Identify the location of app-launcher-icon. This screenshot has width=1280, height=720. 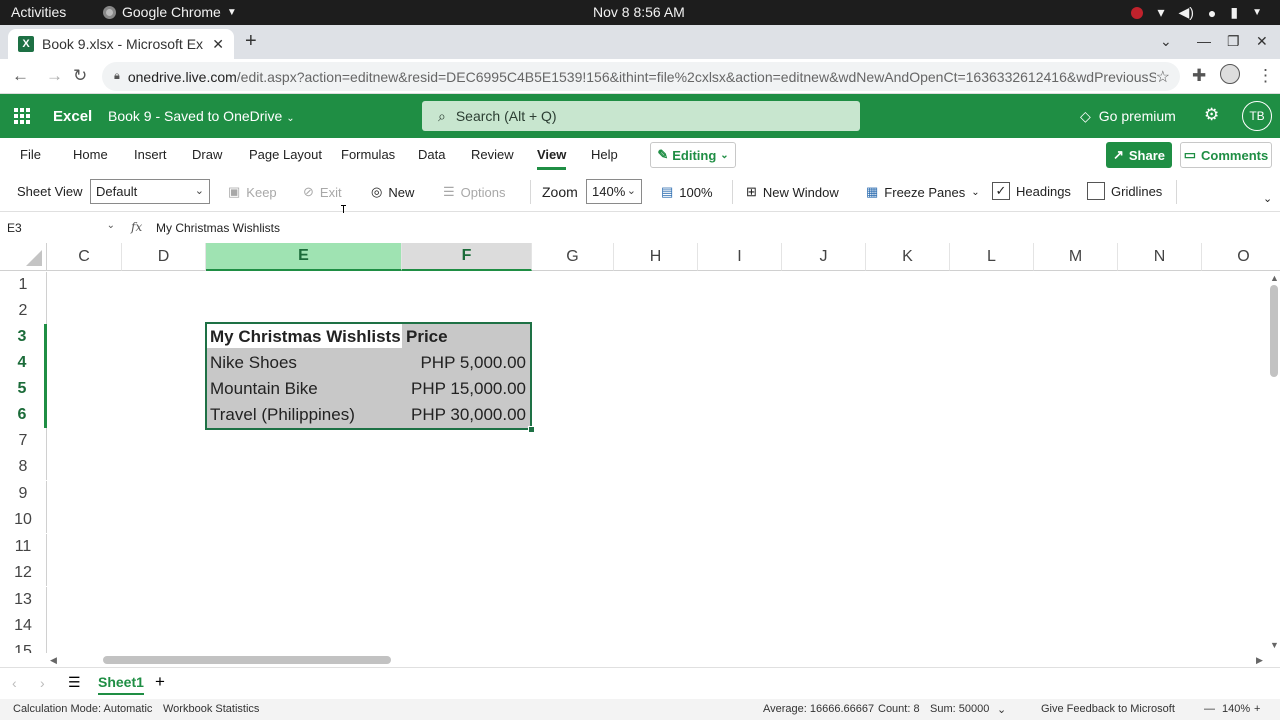
(22, 116).